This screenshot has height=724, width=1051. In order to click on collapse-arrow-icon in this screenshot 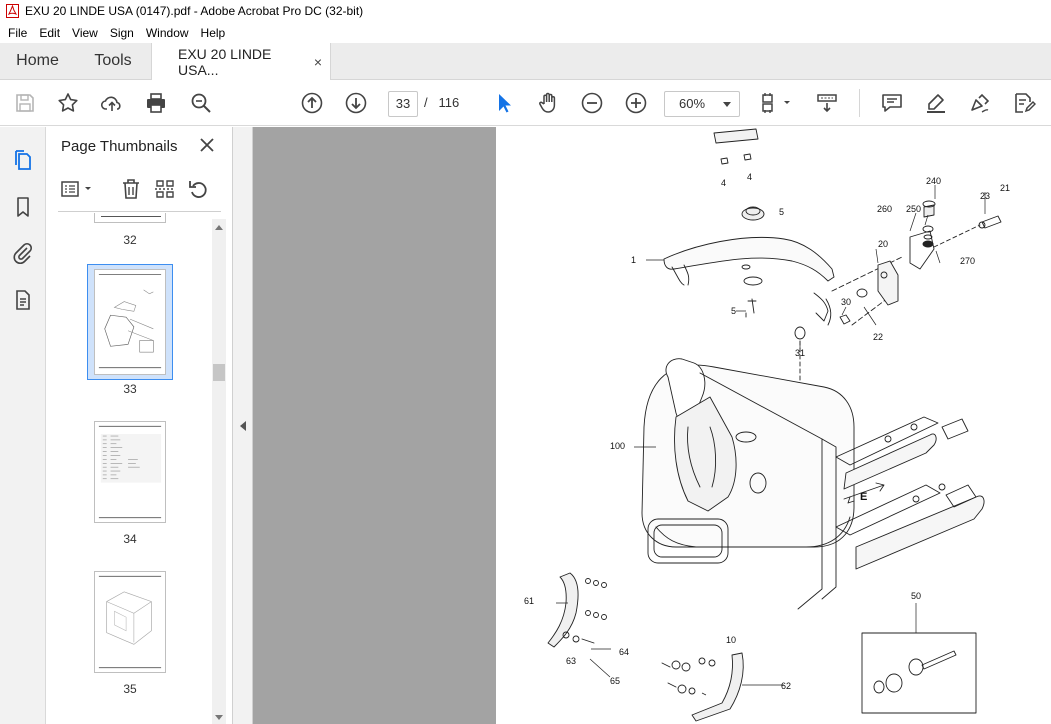, I will do `click(243, 426)`.